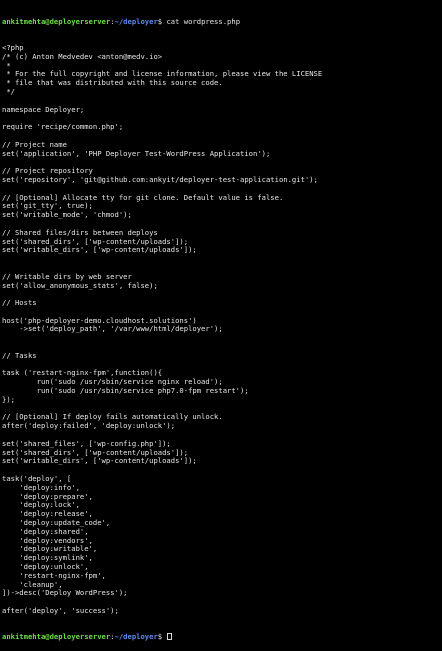 This screenshot has height=651, width=442. Describe the element at coordinates (80, 285) in the screenshot. I see `output-line: set('allow_anonymous_stats', false);` at that location.